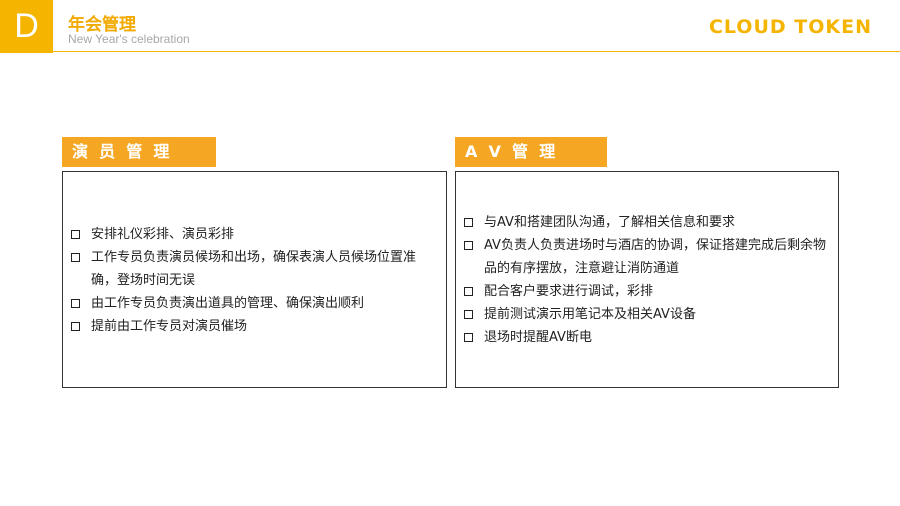 The width and height of the screenshot is (900, 506). I want to click on list-item: 安排礼仪彩排、演员彩排, so click(255, 234).